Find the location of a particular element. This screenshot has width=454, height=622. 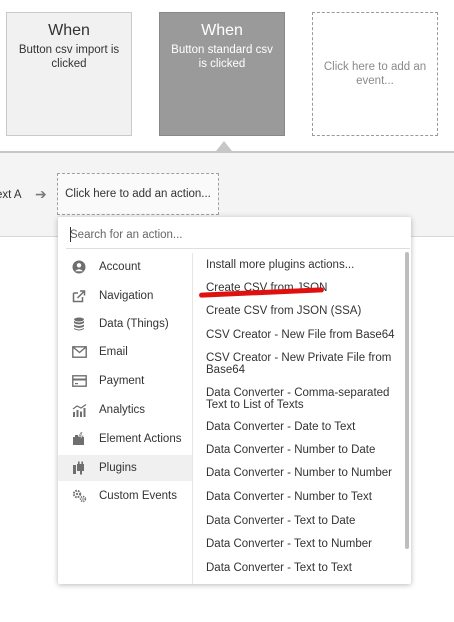

action-item: Data Converter - Text to Text is located at coordinates (304, 568).